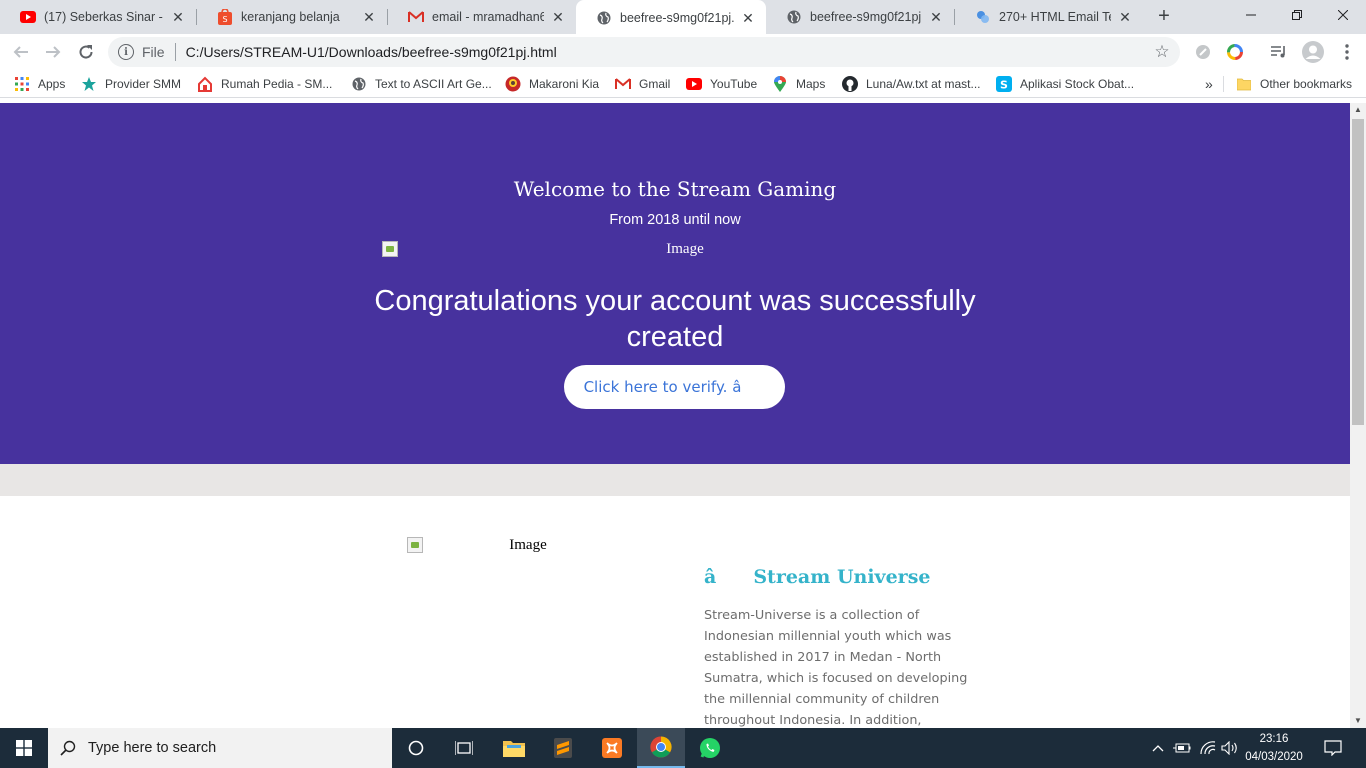 The image size is (1366, 768). I want to click on xampp-icon, so click(612, 748).